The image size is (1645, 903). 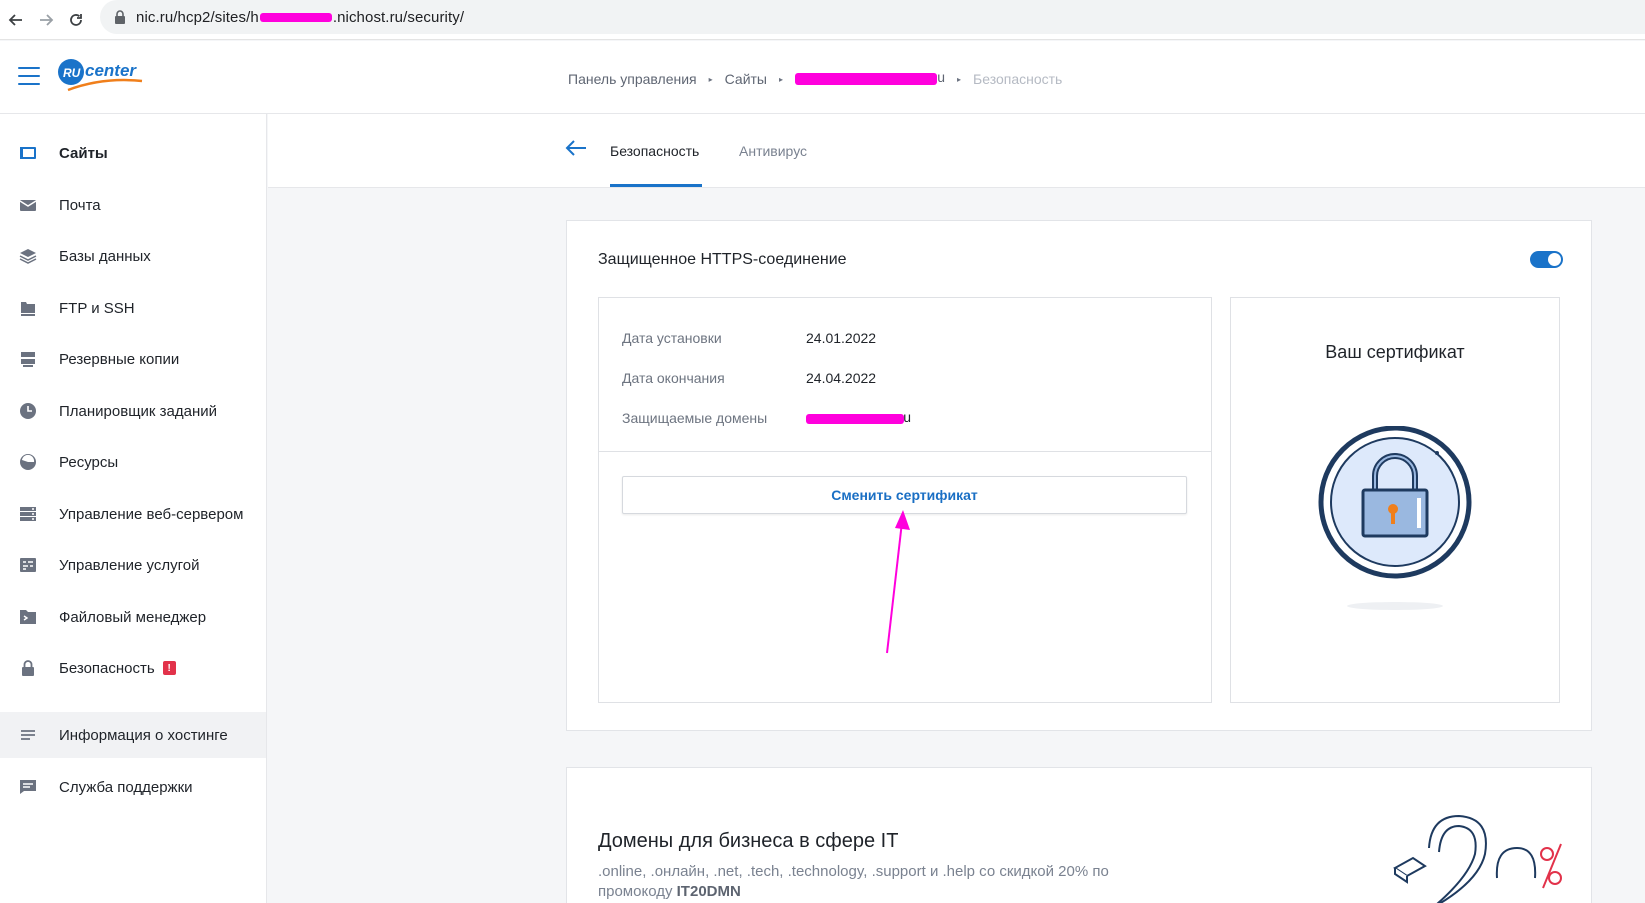 I want to click on sidebar-item-label: Файловый менеджер, so click(x=133, y=617).